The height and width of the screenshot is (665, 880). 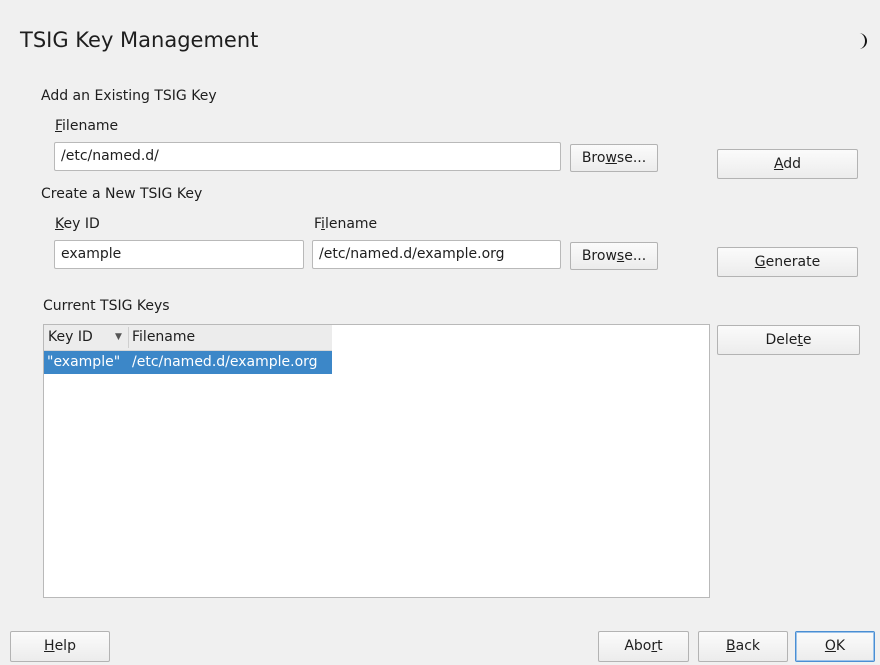 I want to click on table-header: Key ID ▼ Filename, so click(x=188, y=338).